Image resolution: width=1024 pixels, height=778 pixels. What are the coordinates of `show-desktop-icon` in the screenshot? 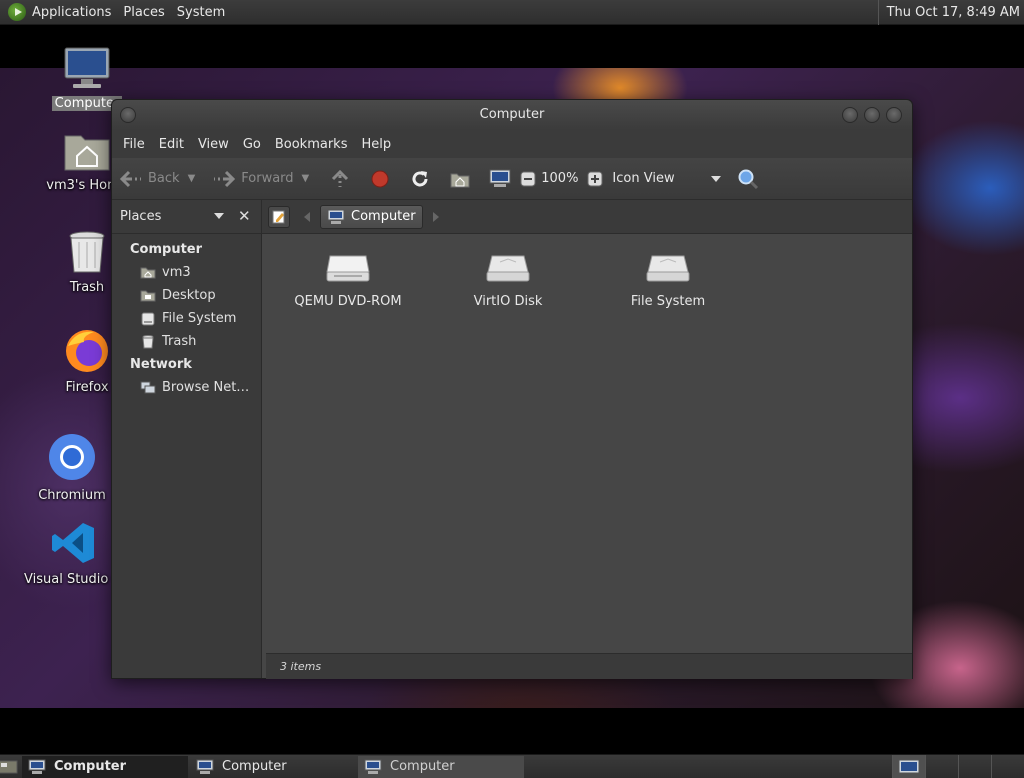 It's located at (9, 766).